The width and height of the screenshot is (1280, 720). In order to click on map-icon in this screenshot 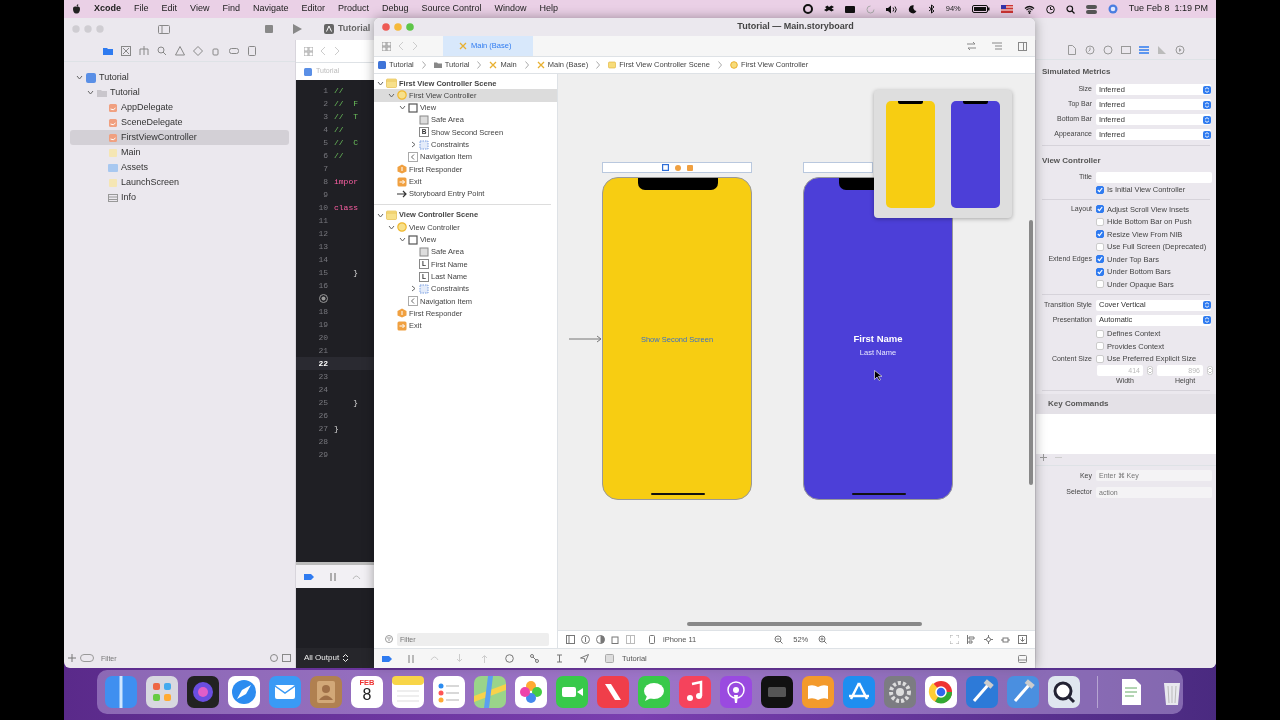, I will do `click(490, 692)`.